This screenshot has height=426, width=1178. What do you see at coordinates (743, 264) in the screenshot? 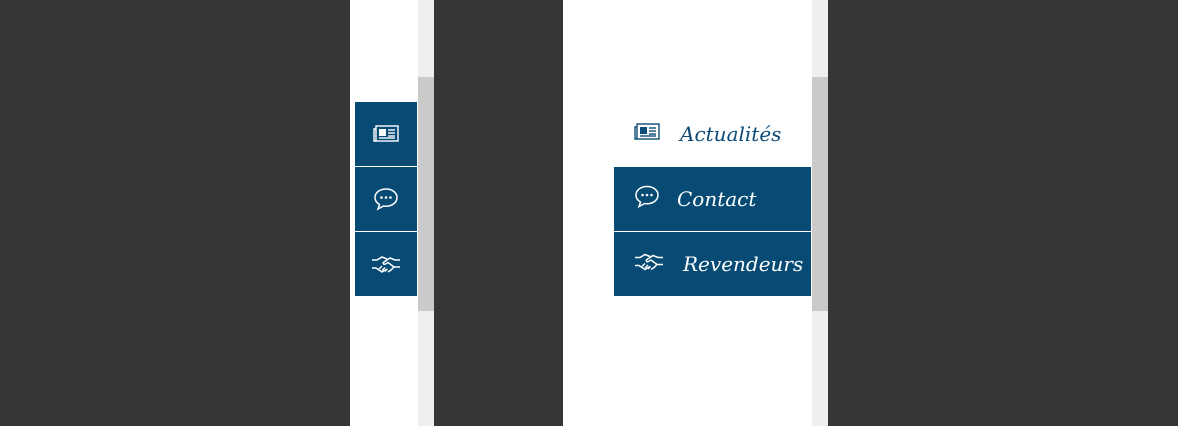
I see `menu-item-label: Revendeurs` at bounding box center [743, 264].